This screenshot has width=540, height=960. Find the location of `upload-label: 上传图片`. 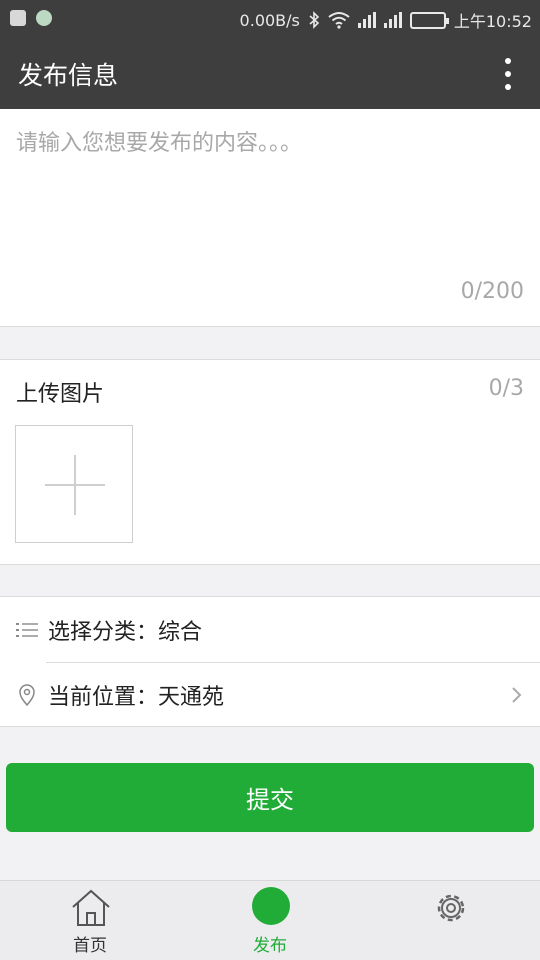

upload-label: 上传图片 is located at coordinates (60, 394).